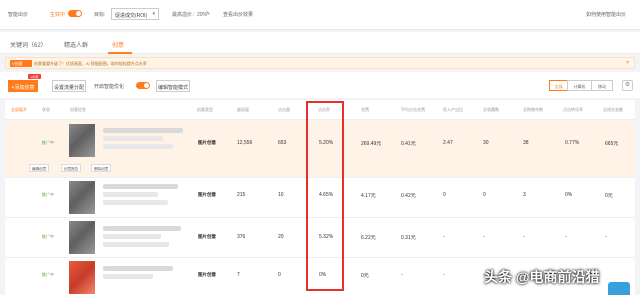  I want to click on favorites: 0, so click(484, 195).